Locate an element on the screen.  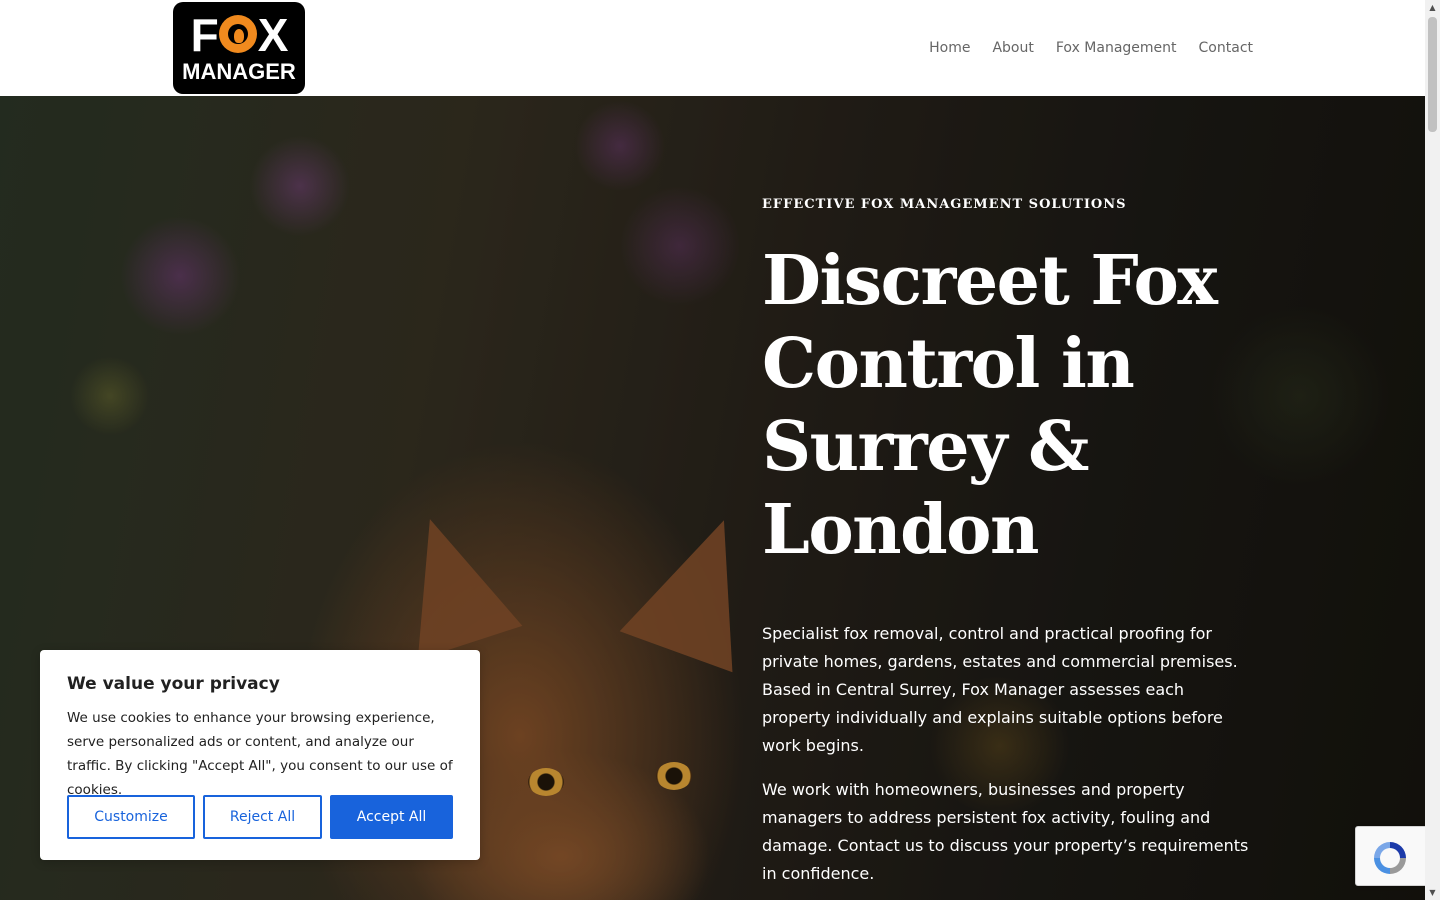
reject-all-button: Reject All is located at coordinates (262, 817).